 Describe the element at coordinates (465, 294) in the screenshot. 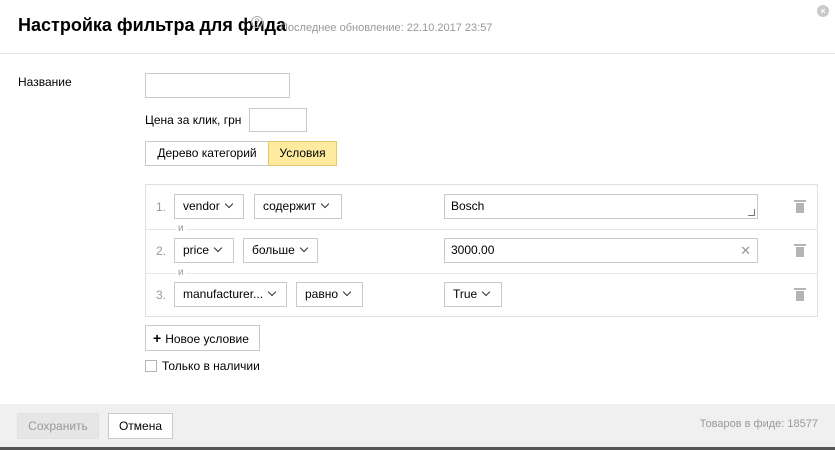

I see `condition-value-text: True` at that location.